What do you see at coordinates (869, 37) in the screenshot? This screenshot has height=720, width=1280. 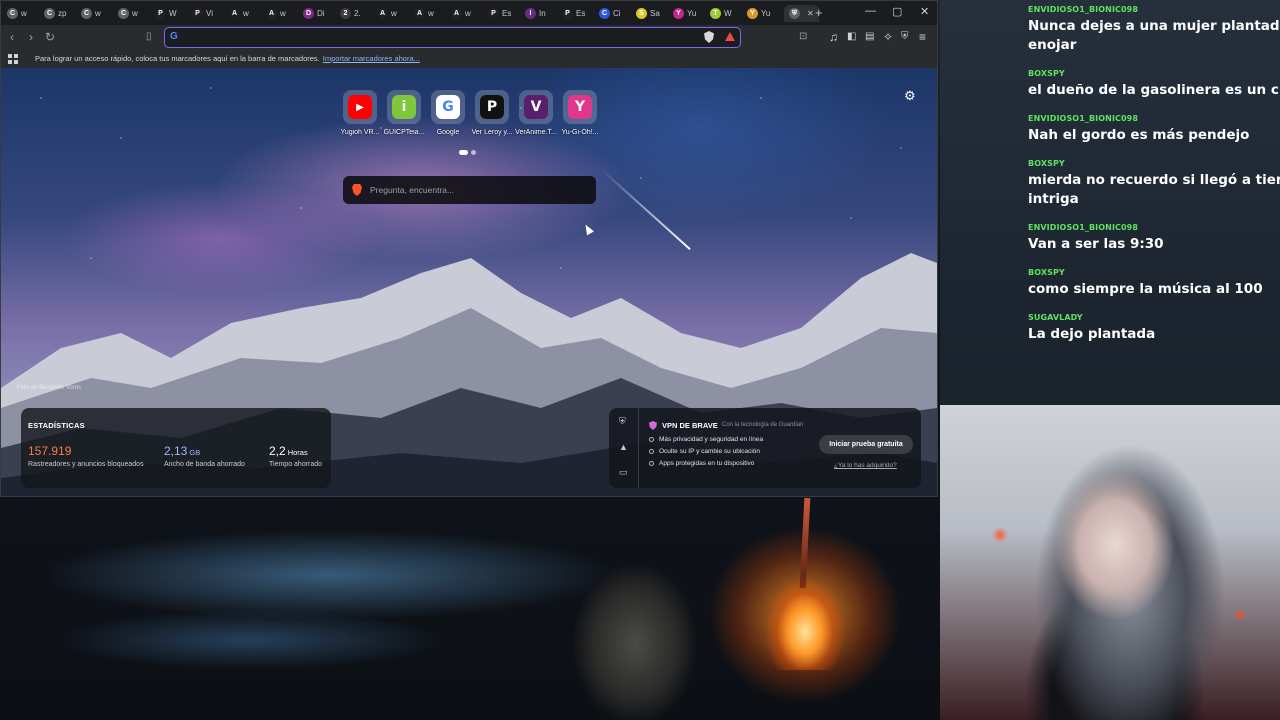 I see `wallet-icon: ▤` at bounding box center [869, 37].